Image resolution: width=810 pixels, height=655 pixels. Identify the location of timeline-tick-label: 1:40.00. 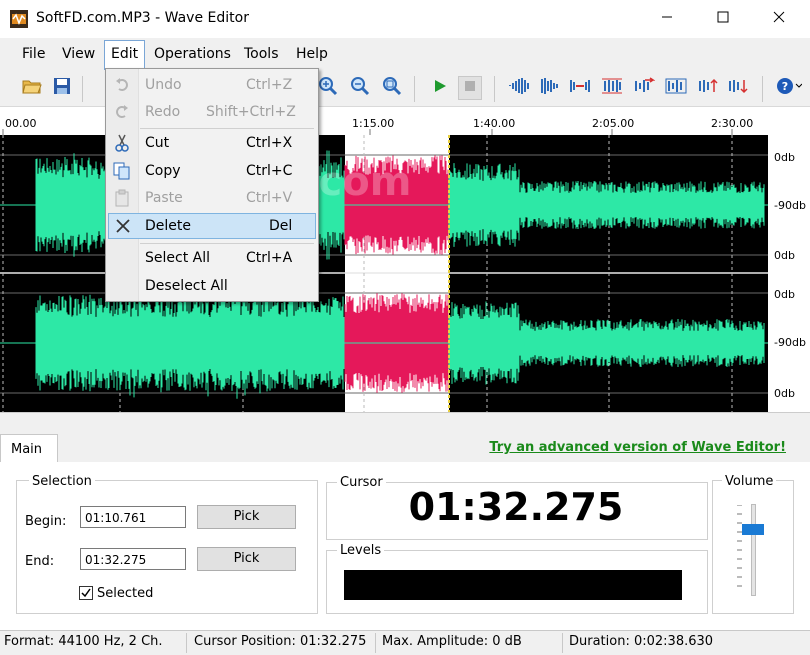
(494, 123).